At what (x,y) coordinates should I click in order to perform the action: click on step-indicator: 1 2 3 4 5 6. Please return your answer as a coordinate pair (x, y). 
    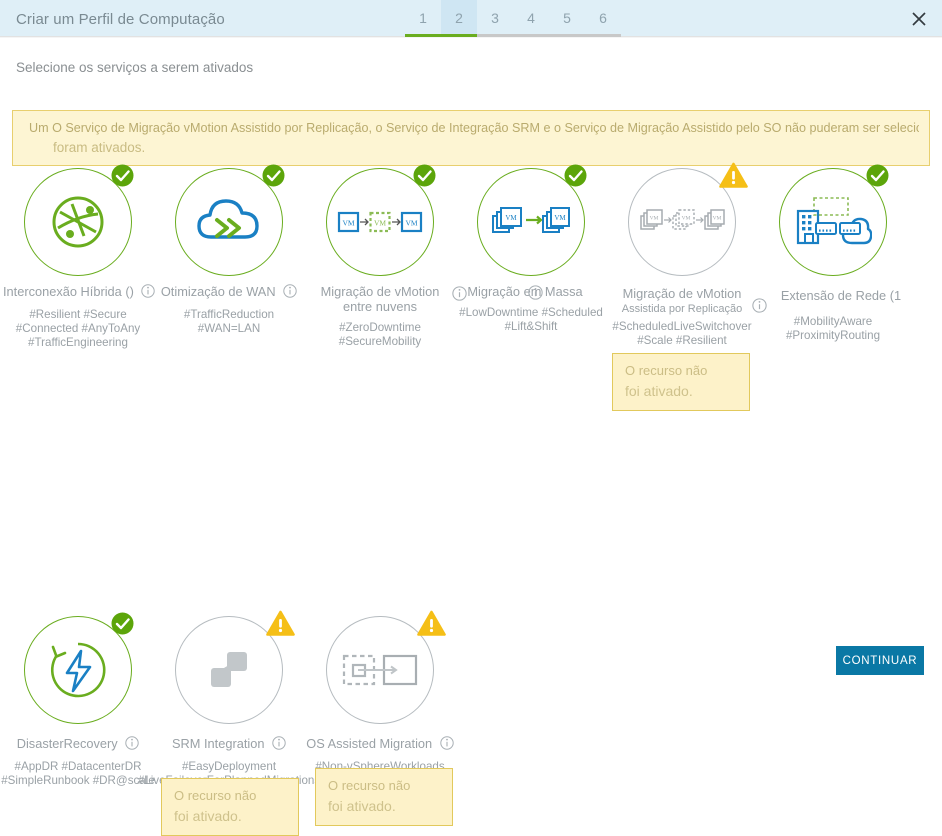
    Looking at the image, I should click on (513, 18).